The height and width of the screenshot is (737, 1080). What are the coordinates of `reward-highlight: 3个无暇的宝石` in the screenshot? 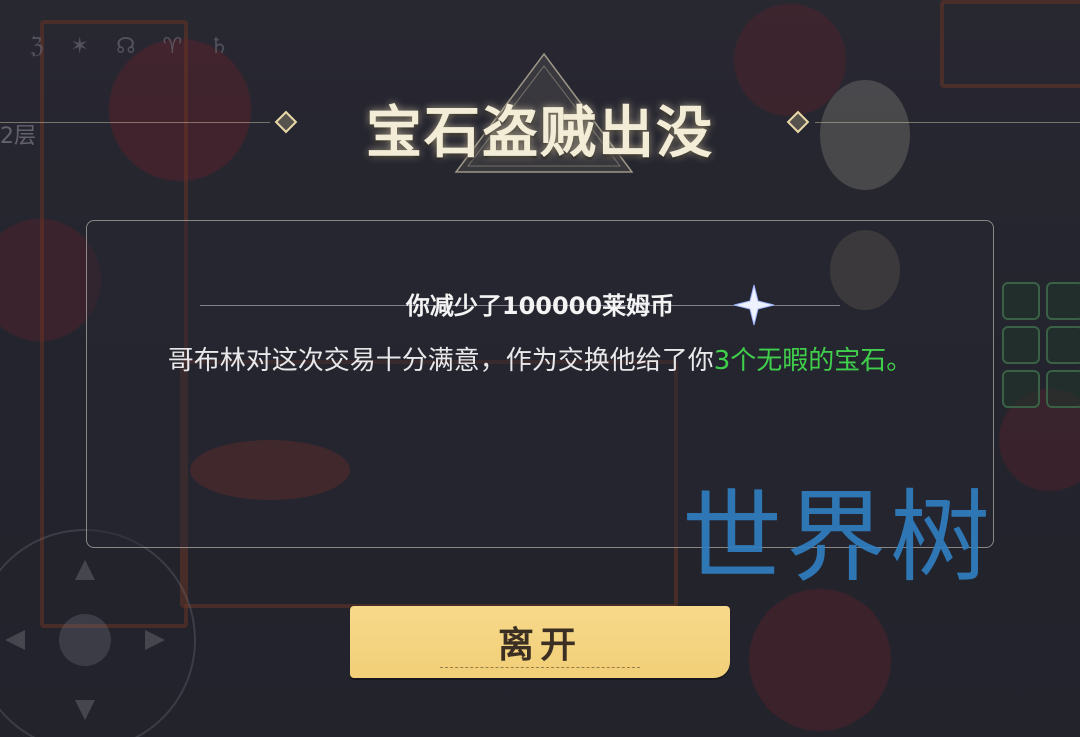 It's located at (800, 361).